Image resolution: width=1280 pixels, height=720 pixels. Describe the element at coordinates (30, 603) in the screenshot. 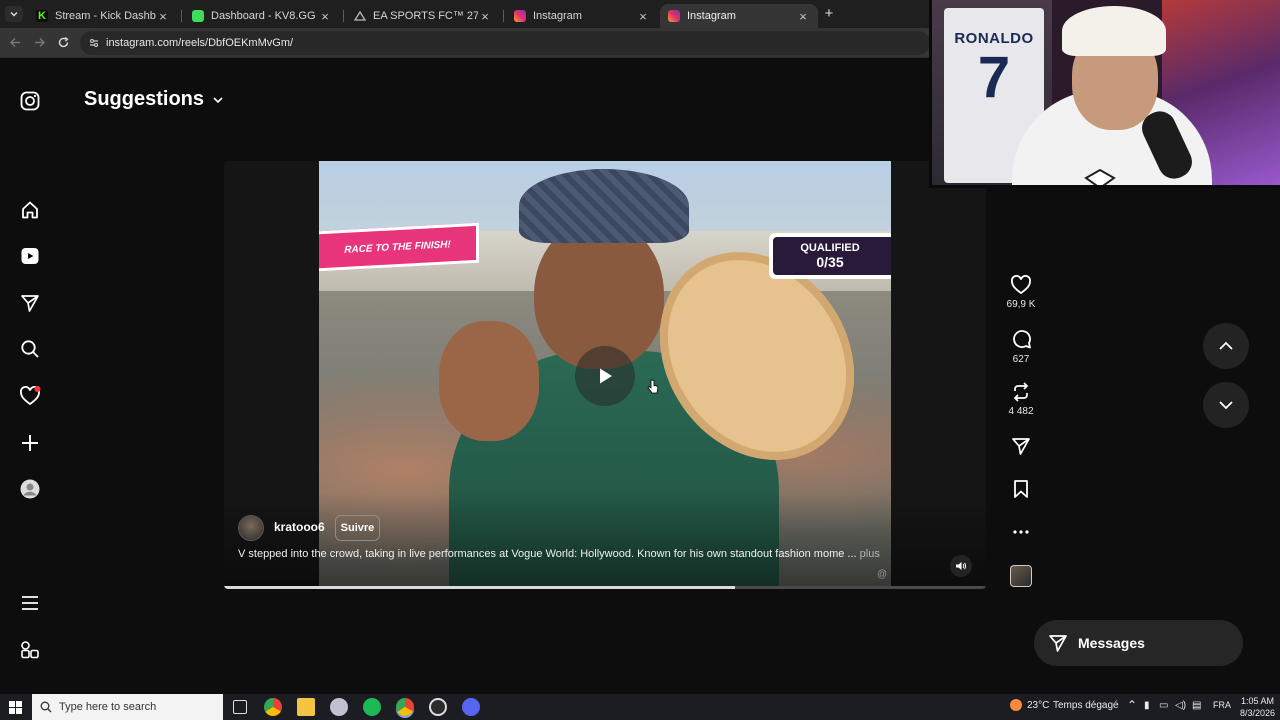

I see `more-menu-icon` at that location.